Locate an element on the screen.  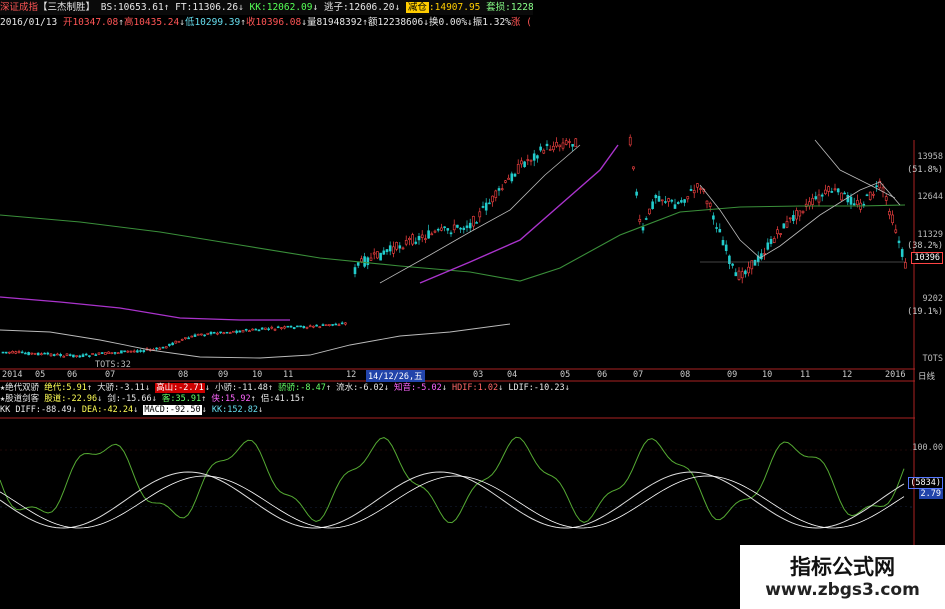
price-label: (19.1%) is located at coordinates (925, 312).